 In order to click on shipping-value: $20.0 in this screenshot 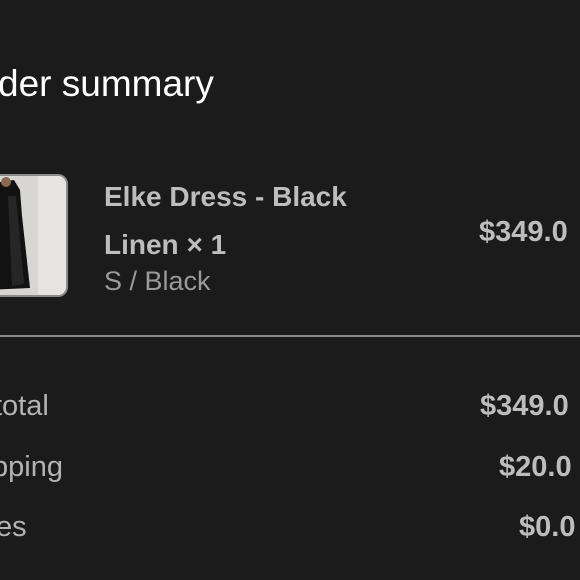, I will do `click(535, 467)`.